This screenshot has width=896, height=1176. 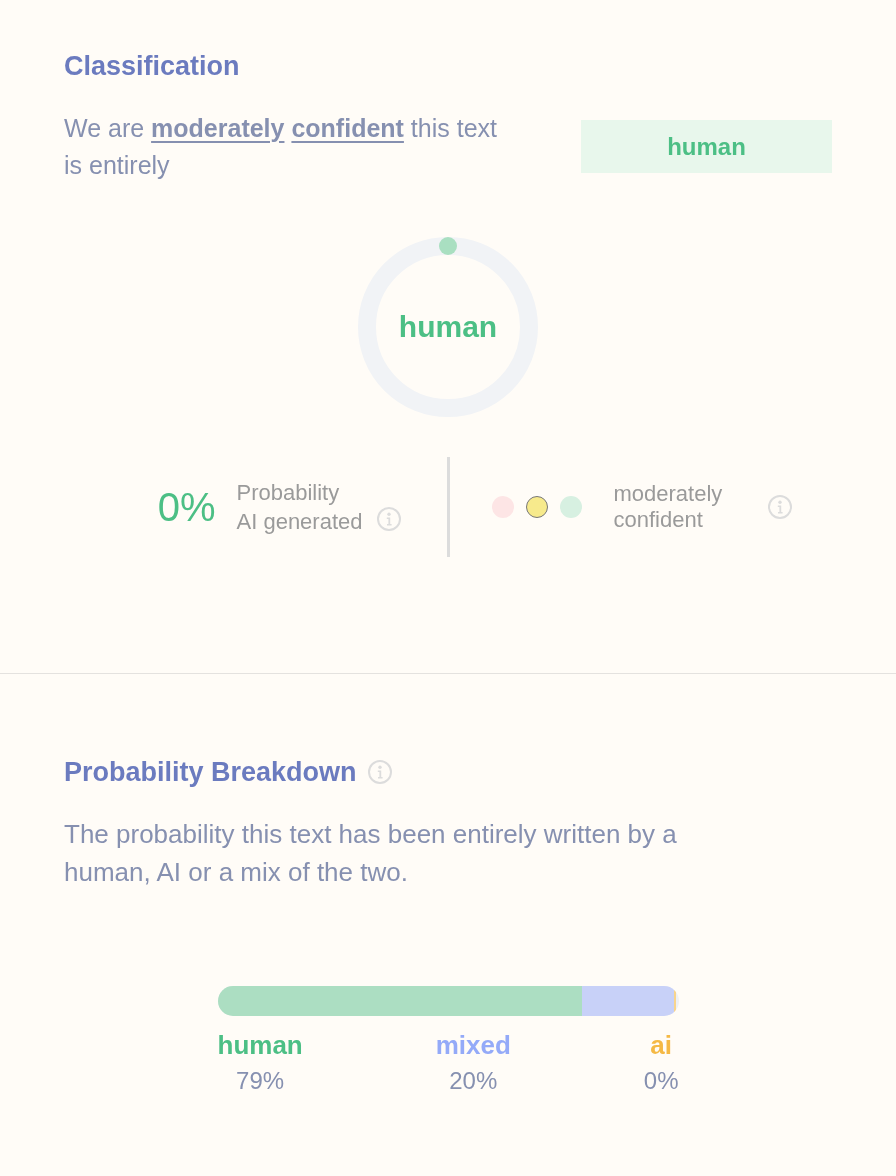 What do you see at coordinates (260, 1045) in the screenshot?
I see `category-label: human` at bounding box center [260, 1045].